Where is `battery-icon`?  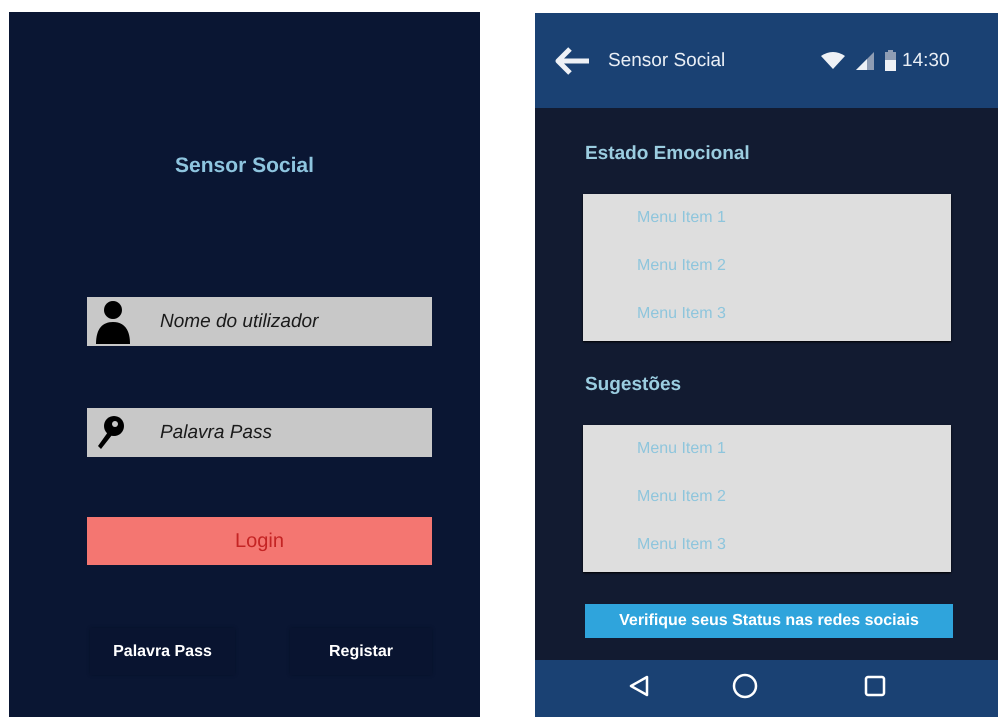 battery-icon is located at coordinates (890, 60).